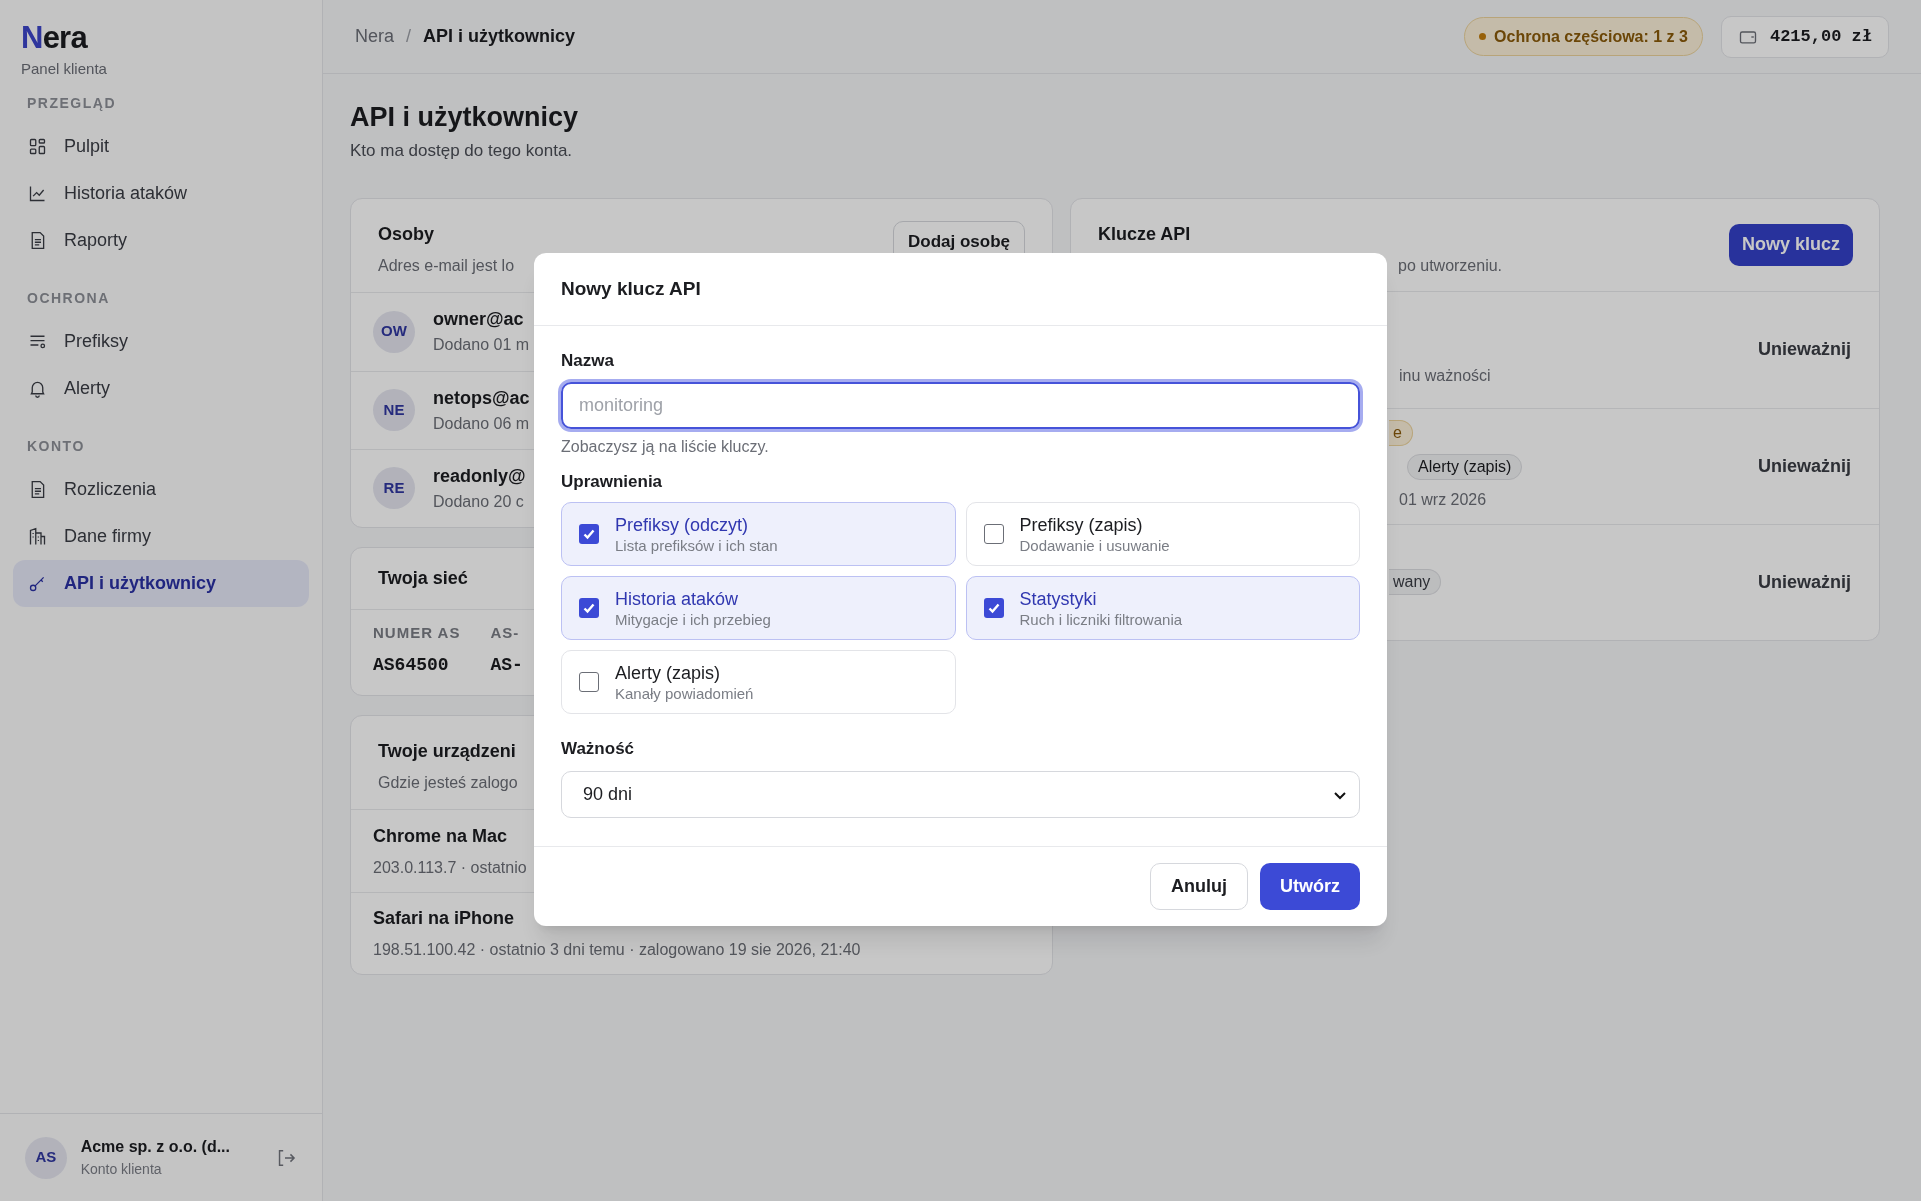 Image resolution: width=1921 pixels, height=1201 pixels. I want to click on field-label: NUMER AS, so click(417, 632).